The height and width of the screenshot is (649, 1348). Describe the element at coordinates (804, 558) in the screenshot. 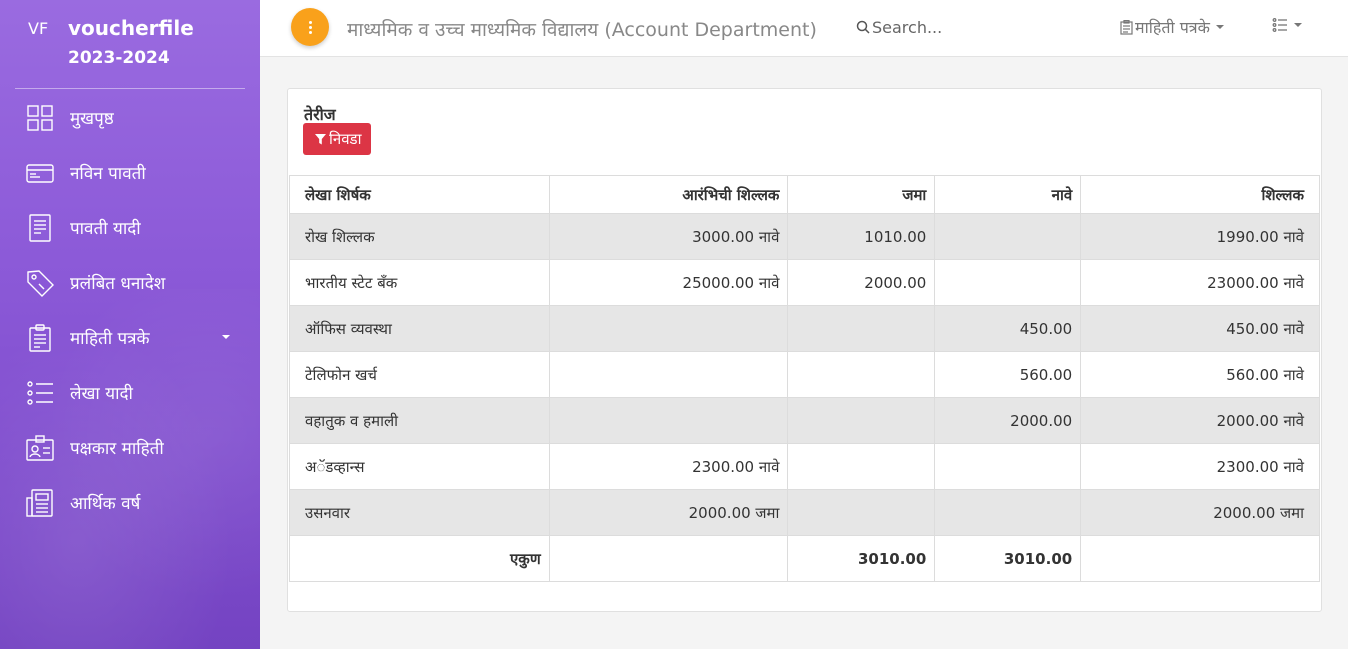

I see `table-total-row: एकुण 3010.00 3010.00` at that location.